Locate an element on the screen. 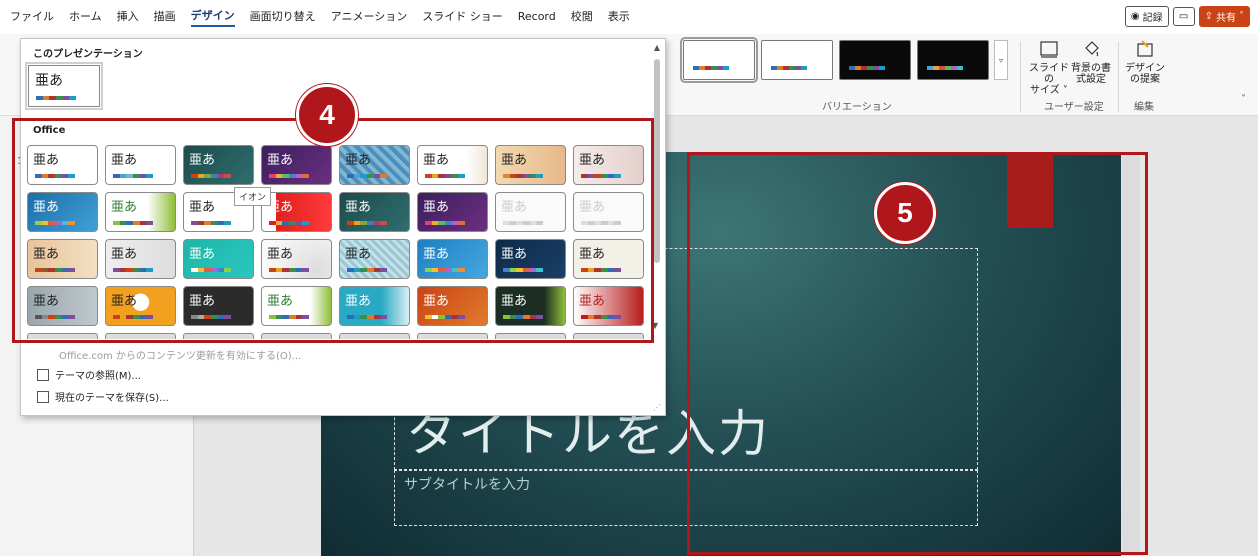 The image size is (1258, 556). user-settings-group-label: ユーザー設定 is located at coordinates (1074, 107).